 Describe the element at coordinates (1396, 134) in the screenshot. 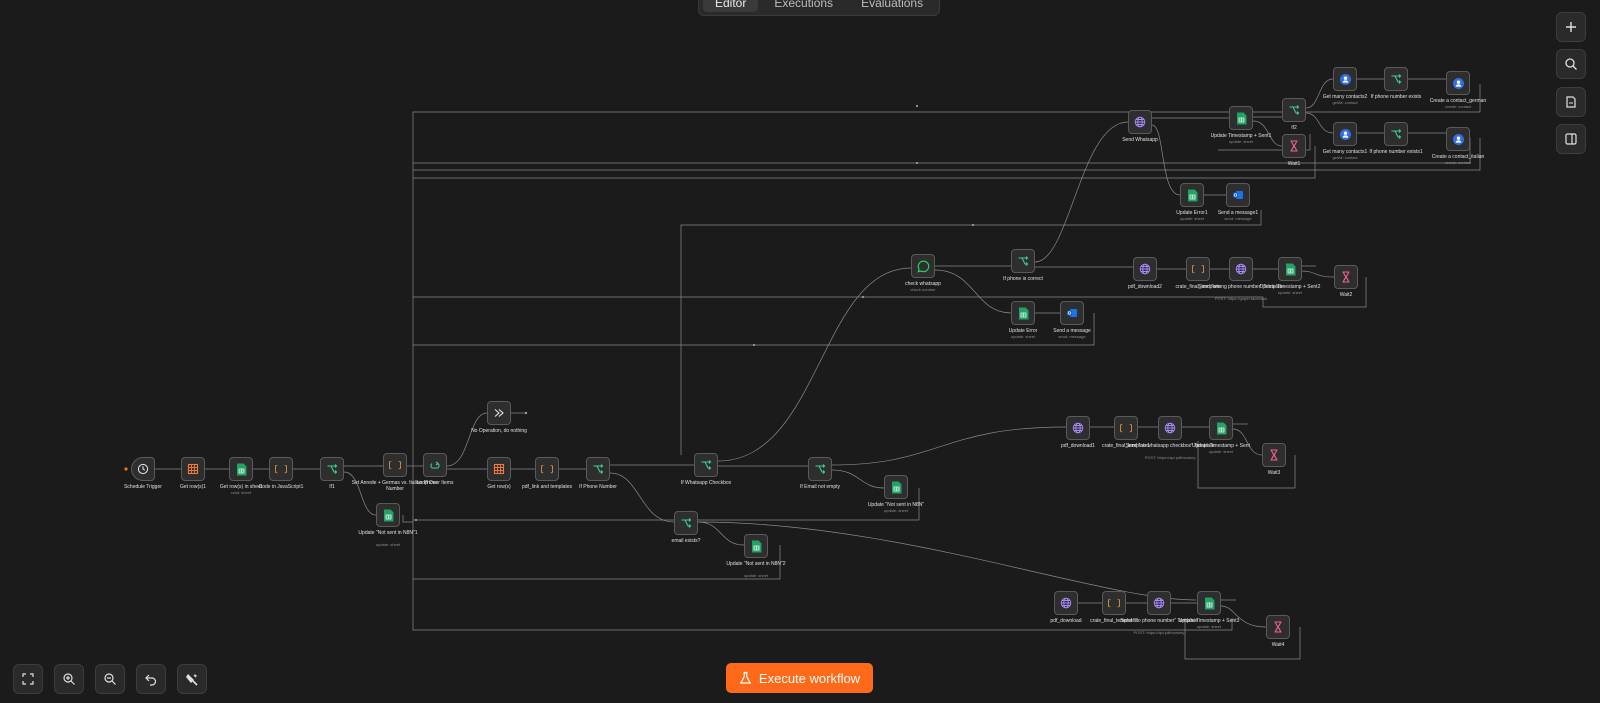

I see `node-if-phone-exists1` at that location.